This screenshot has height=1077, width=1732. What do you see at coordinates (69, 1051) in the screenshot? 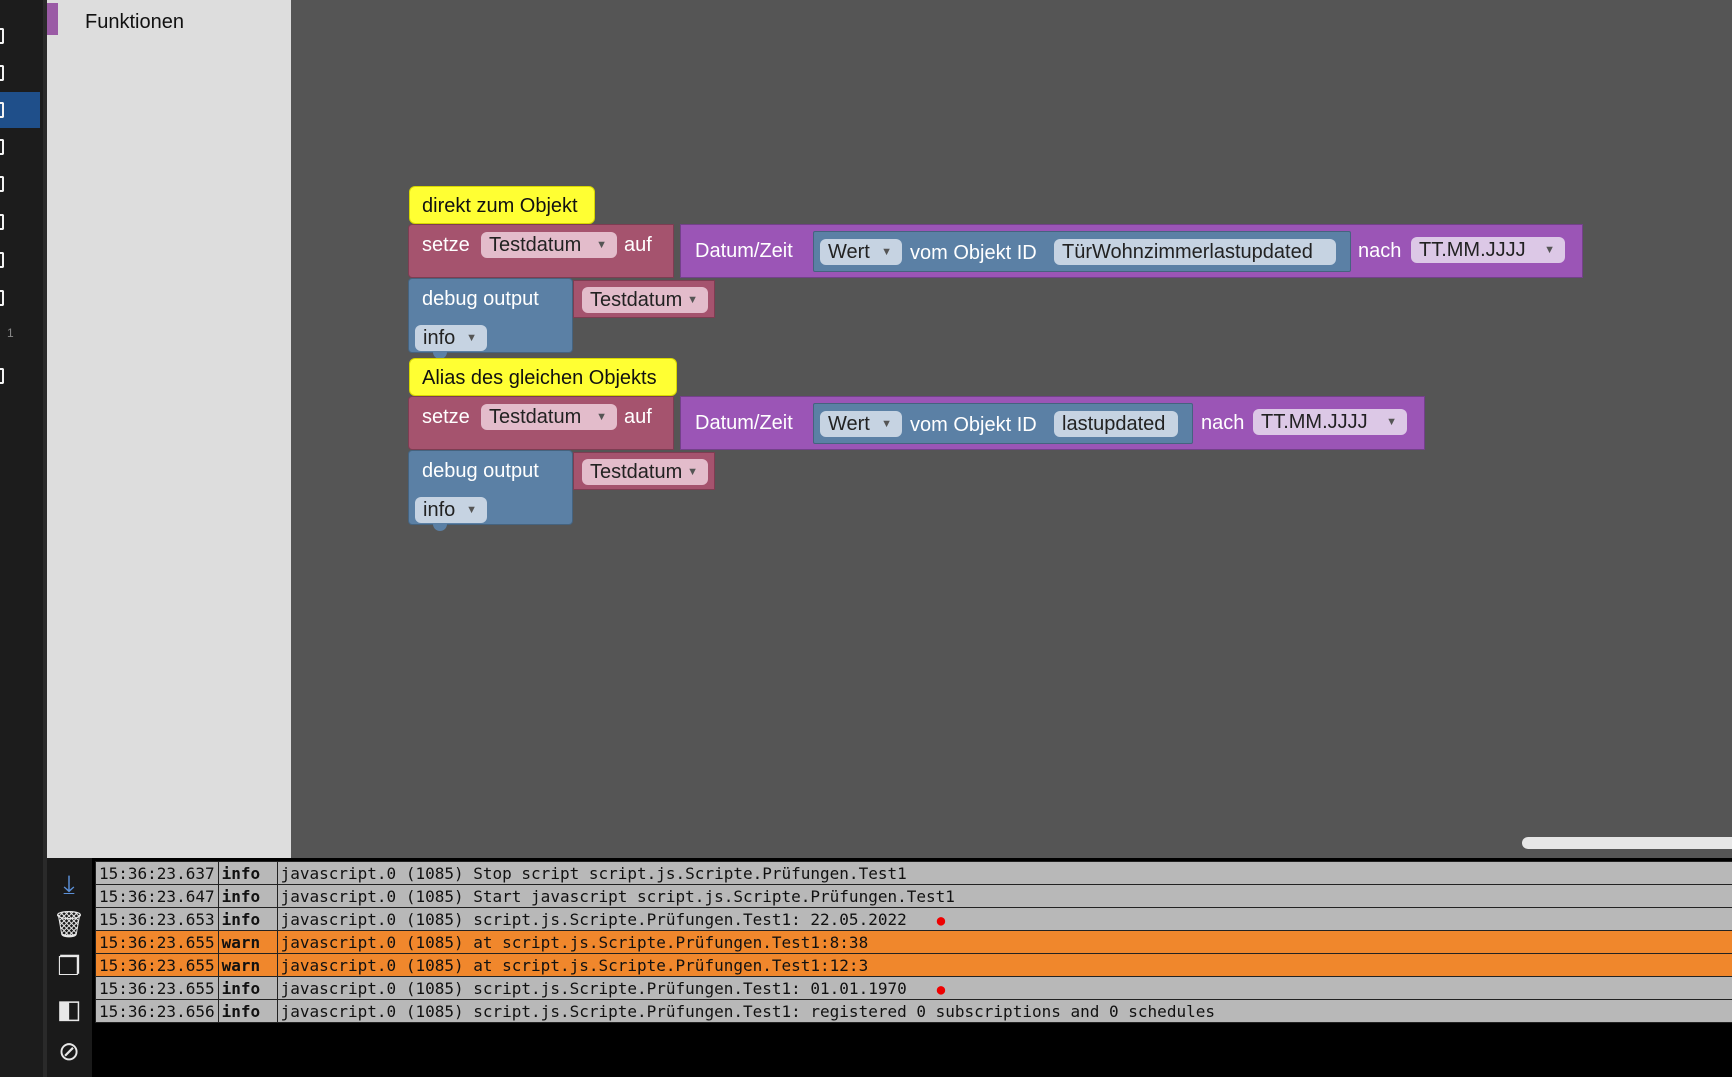
I see `hide-icon: ⊘` at bounding box center [69, 1051].